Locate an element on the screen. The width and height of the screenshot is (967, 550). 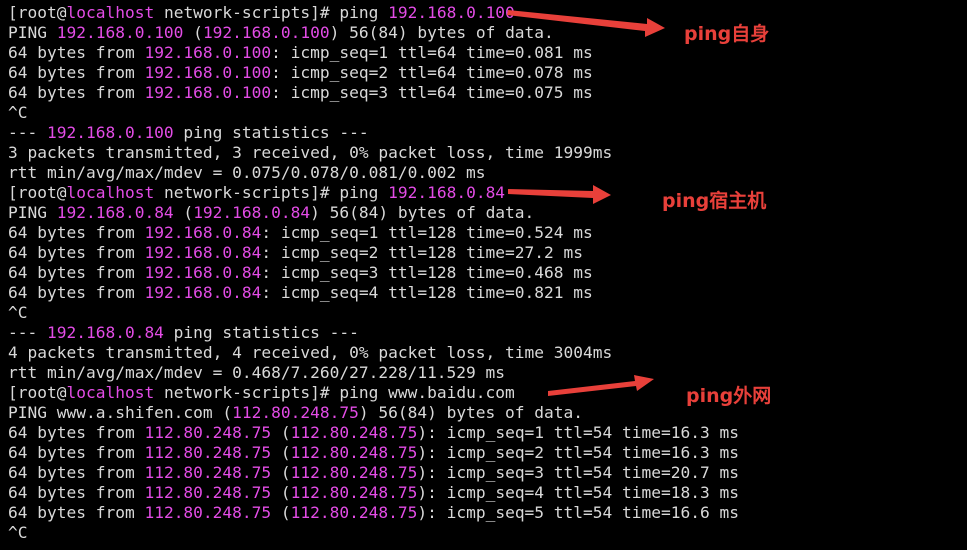
annotation-arrows is located at coordinates (586, 203).